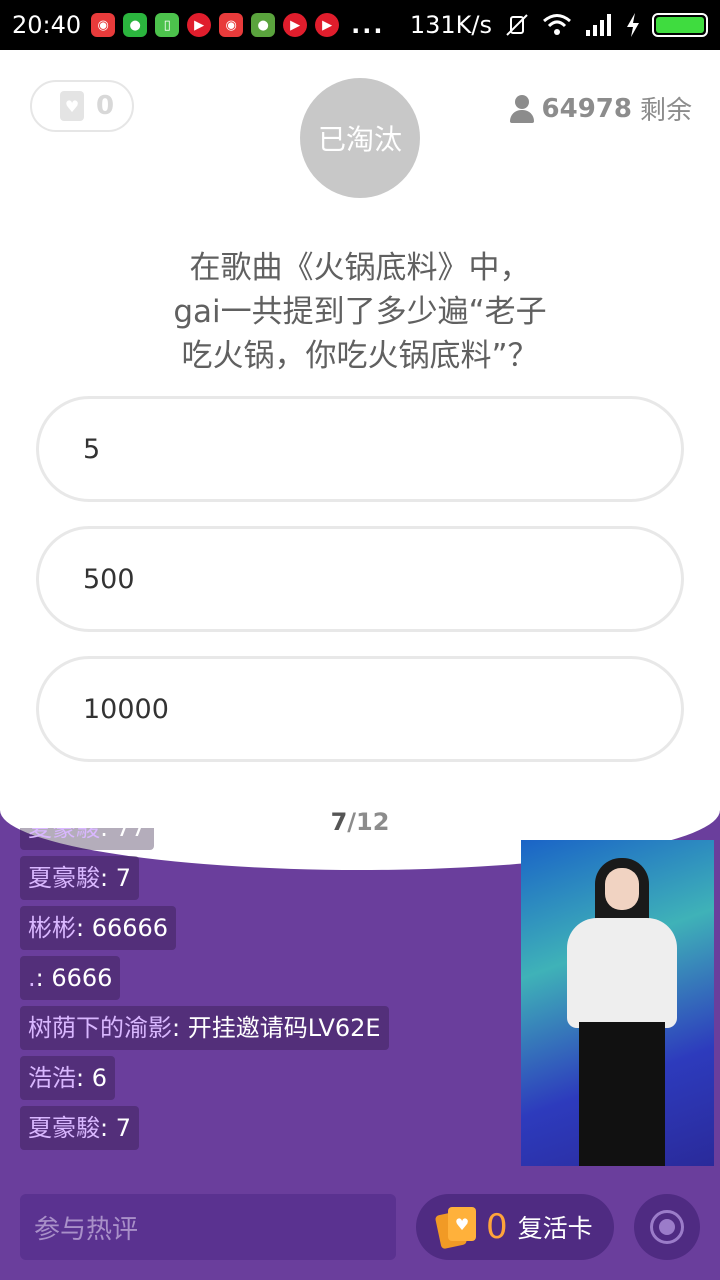  Describe the element at coordinates (167, 25) in the screenshot. I see `sim-icon: ▯` at that location.